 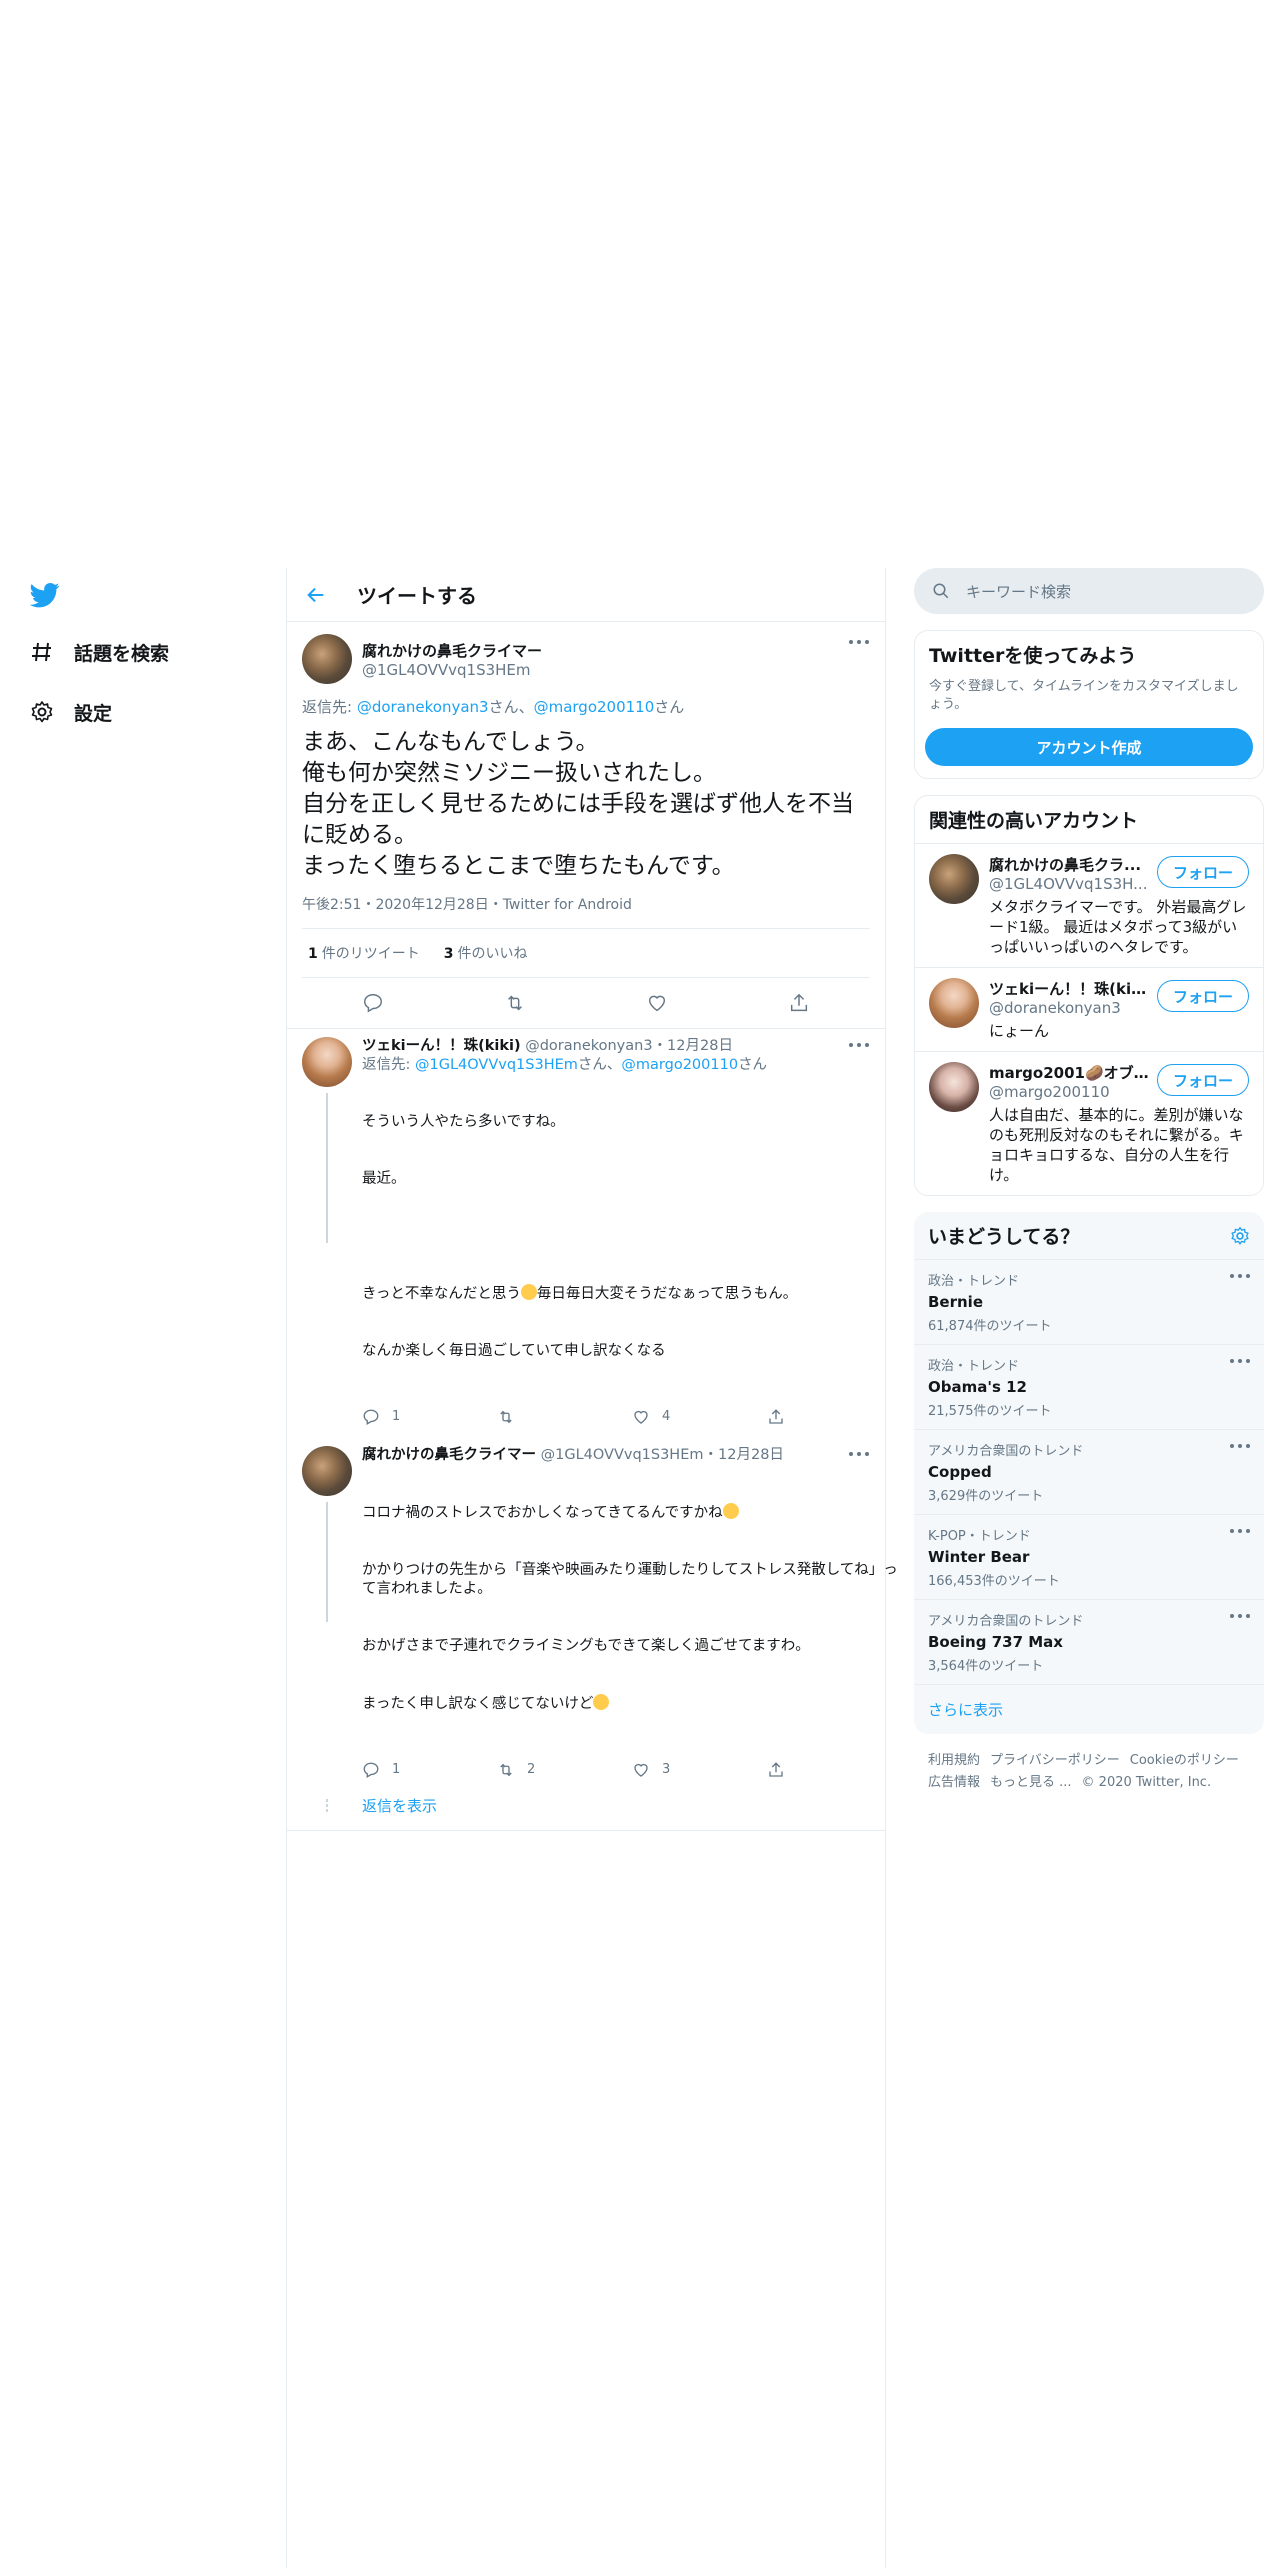 What do you see at coordinates (669, 707) in the screenshot?
I see `honorific: さん` at bounding box center [669, 707].